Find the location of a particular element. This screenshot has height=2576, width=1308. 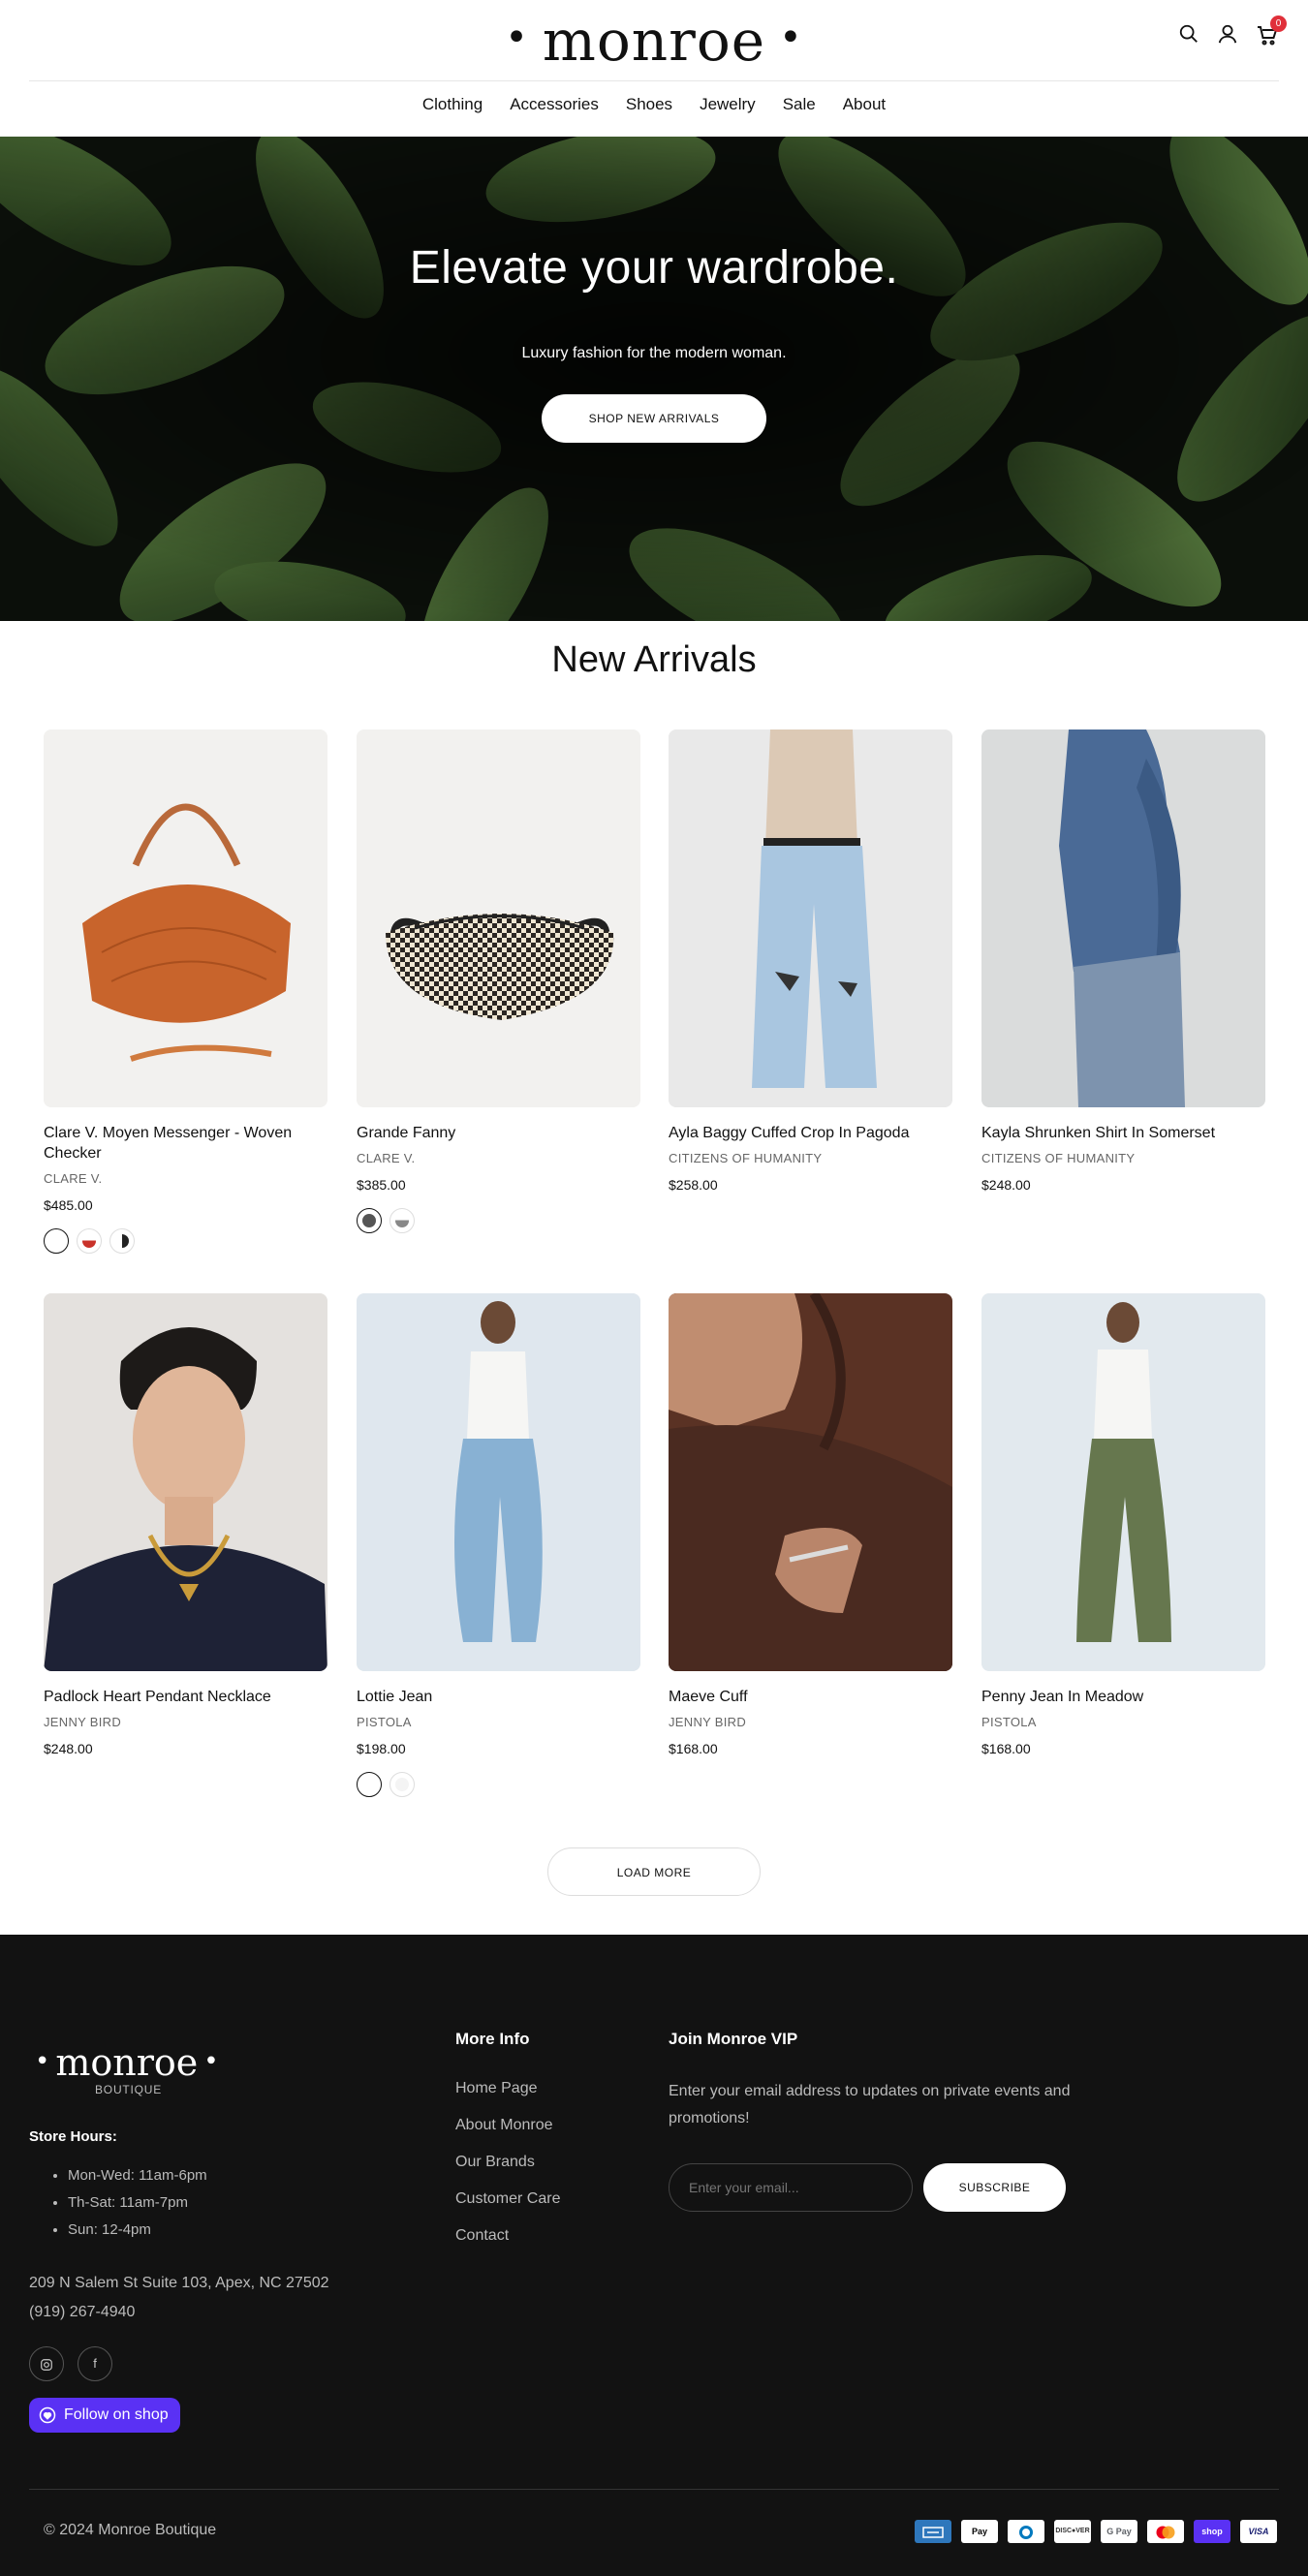

logo: • monroe • is located at coordinates (654, 41).